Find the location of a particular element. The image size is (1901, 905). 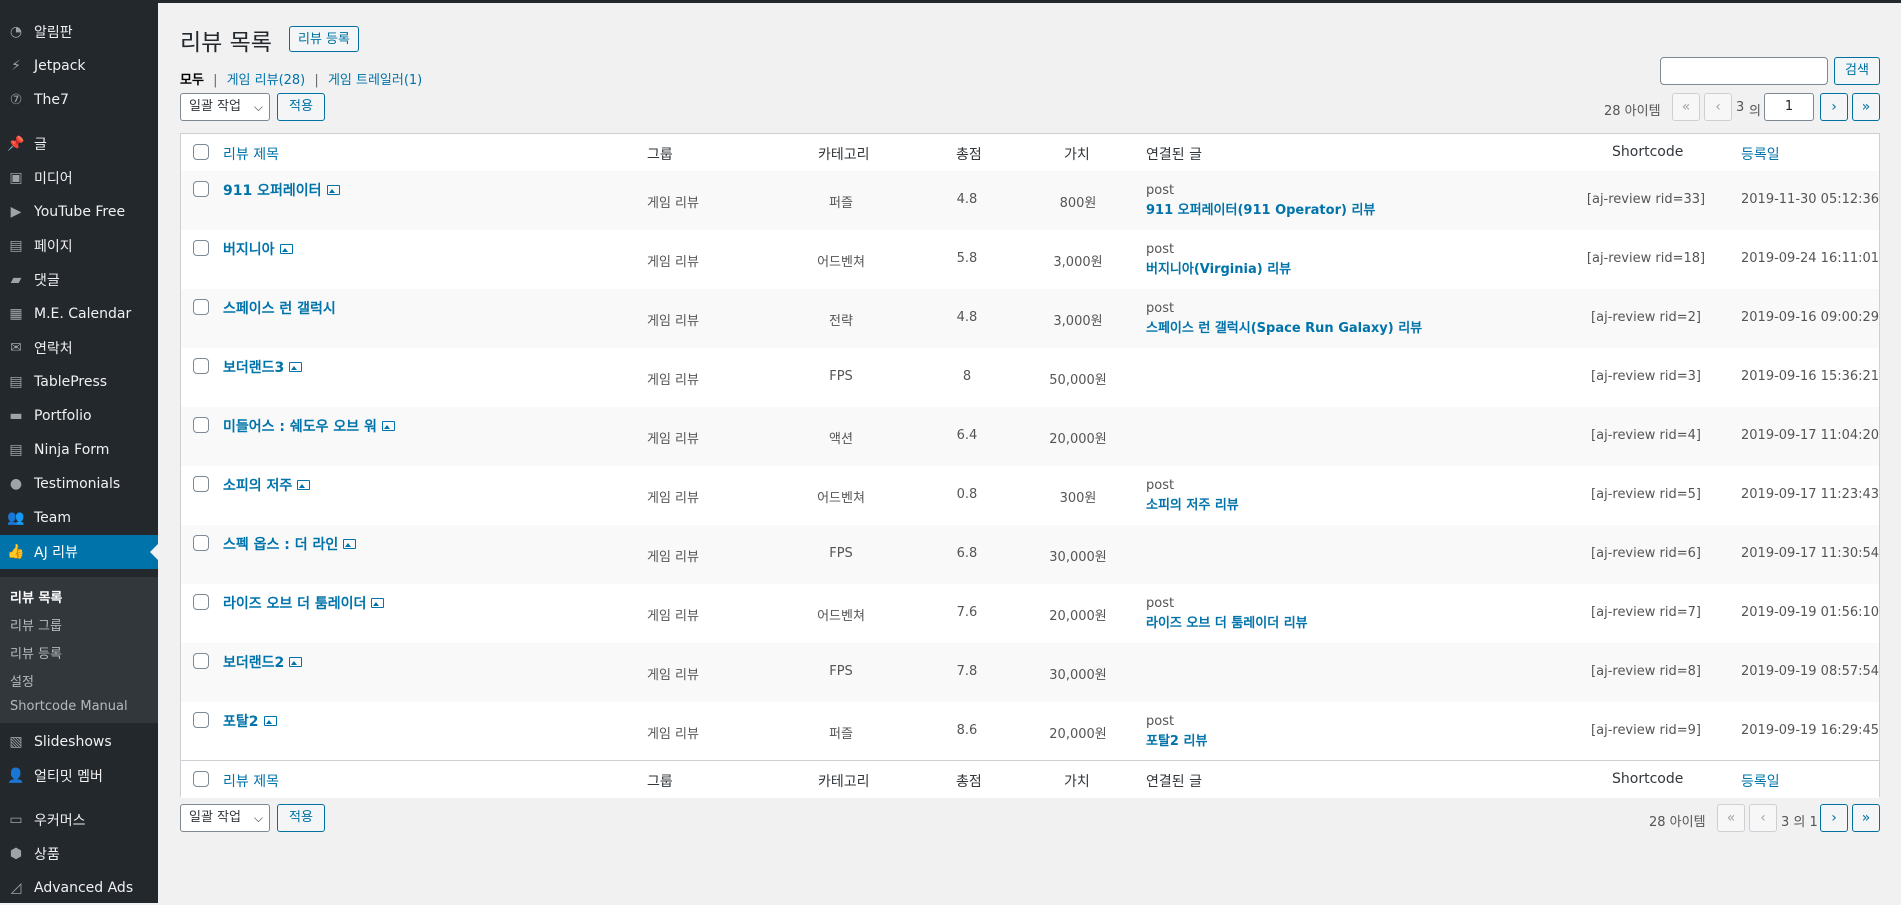

review-price: 30,000원 is located at coordinates (1078, 557).